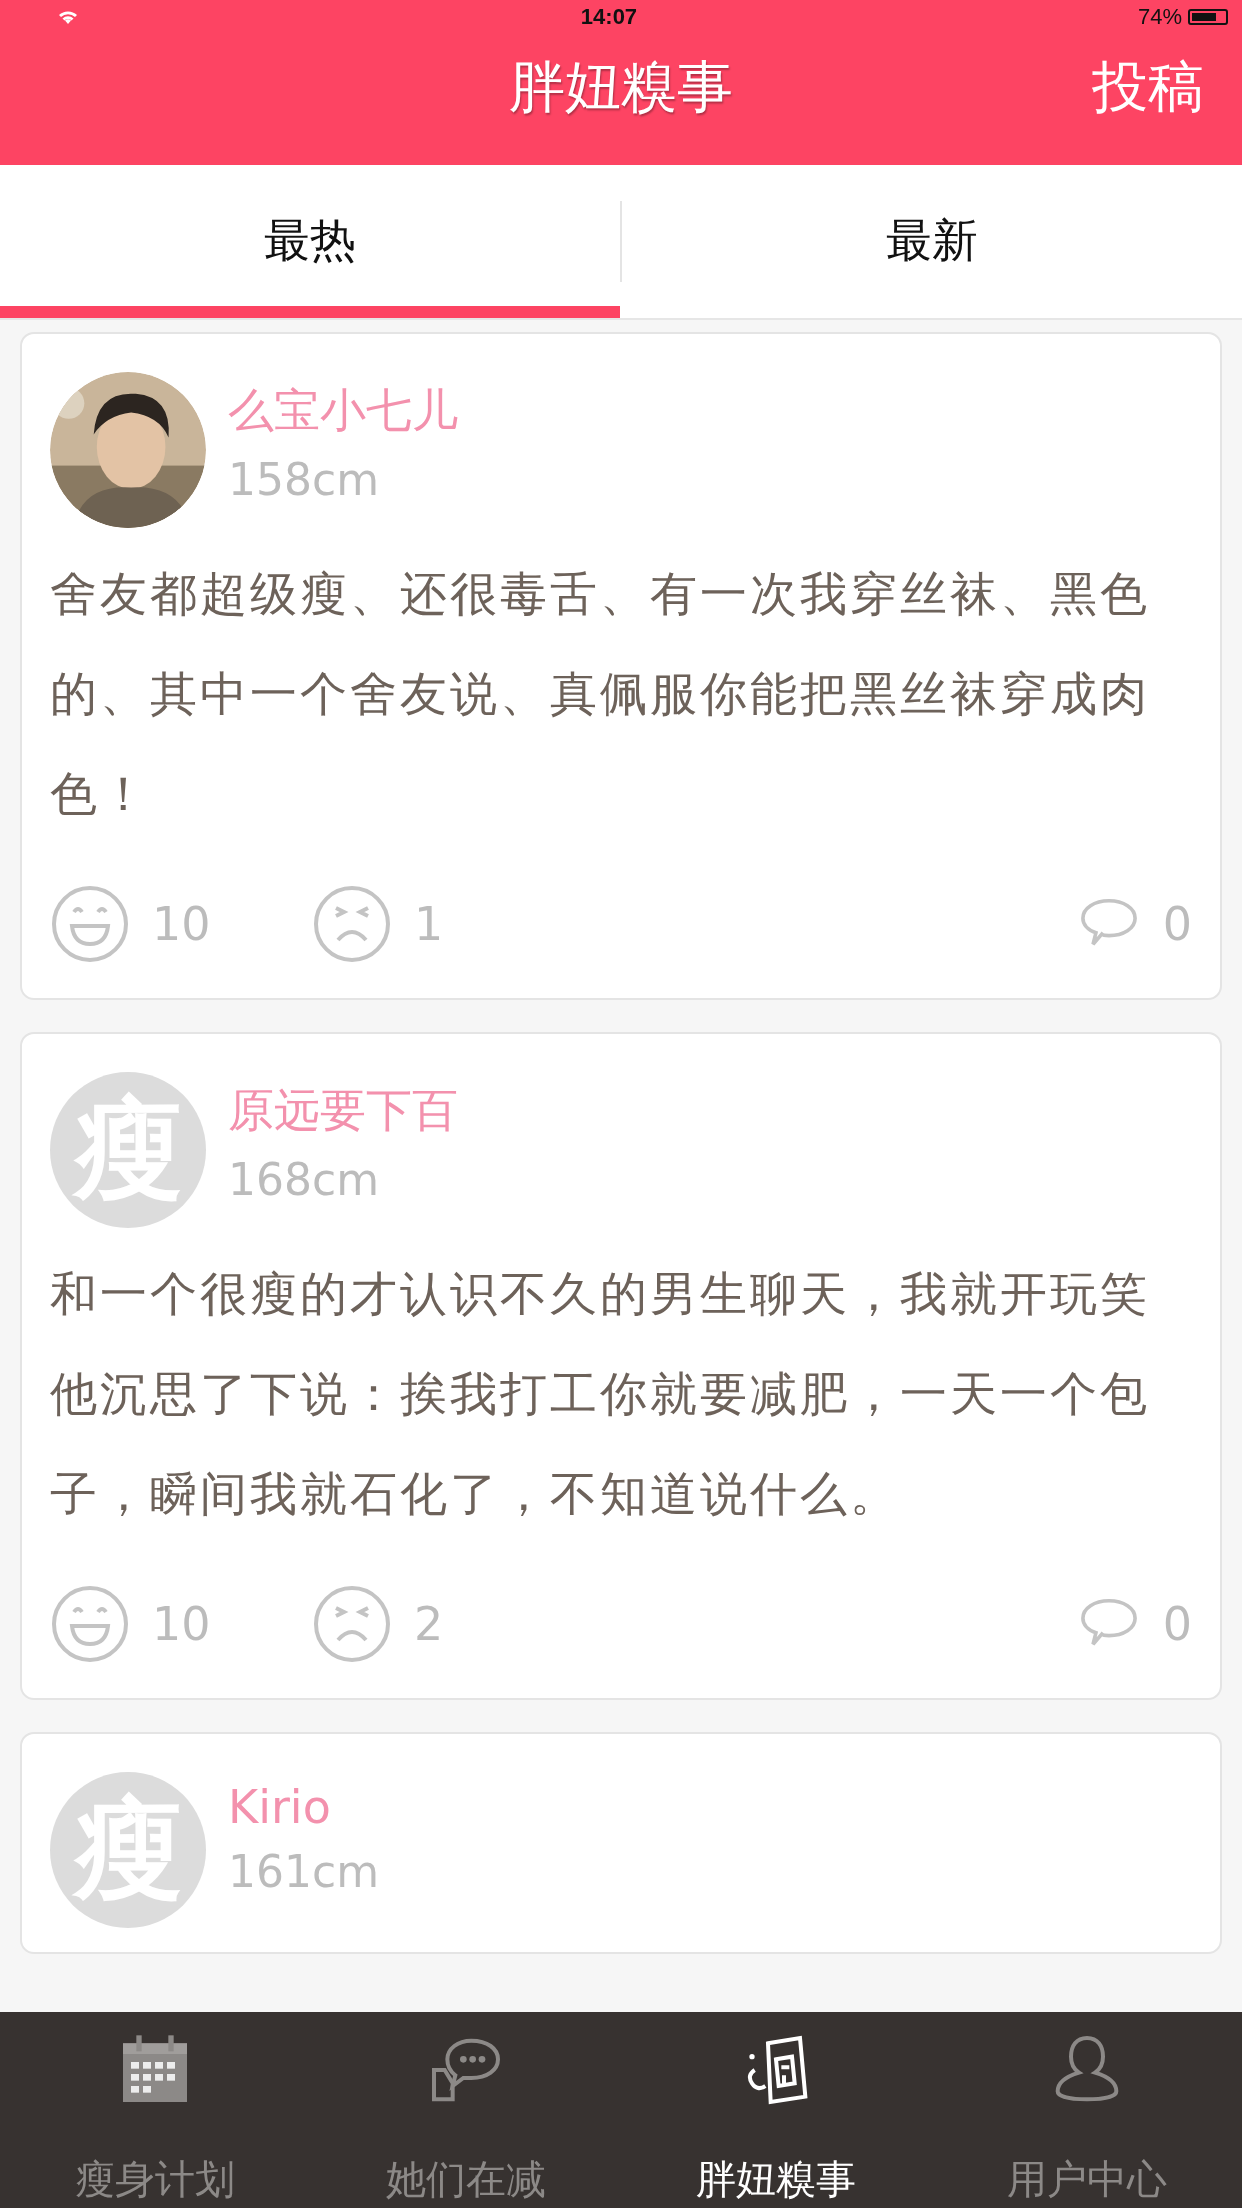 This screenshot has height=2208, width=1242. I want to click on user-height: 168cm, so click(304, 1179).